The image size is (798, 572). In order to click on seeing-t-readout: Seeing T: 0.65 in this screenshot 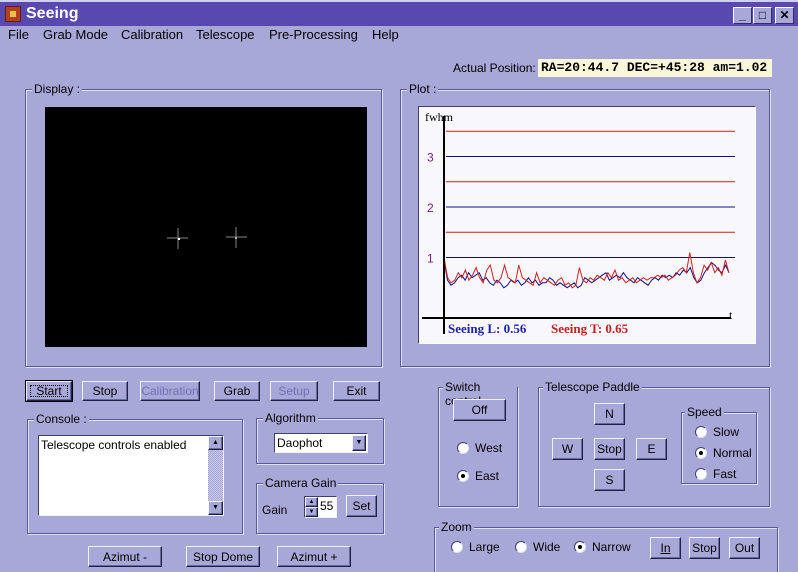, I will do `click(590, 328)`.